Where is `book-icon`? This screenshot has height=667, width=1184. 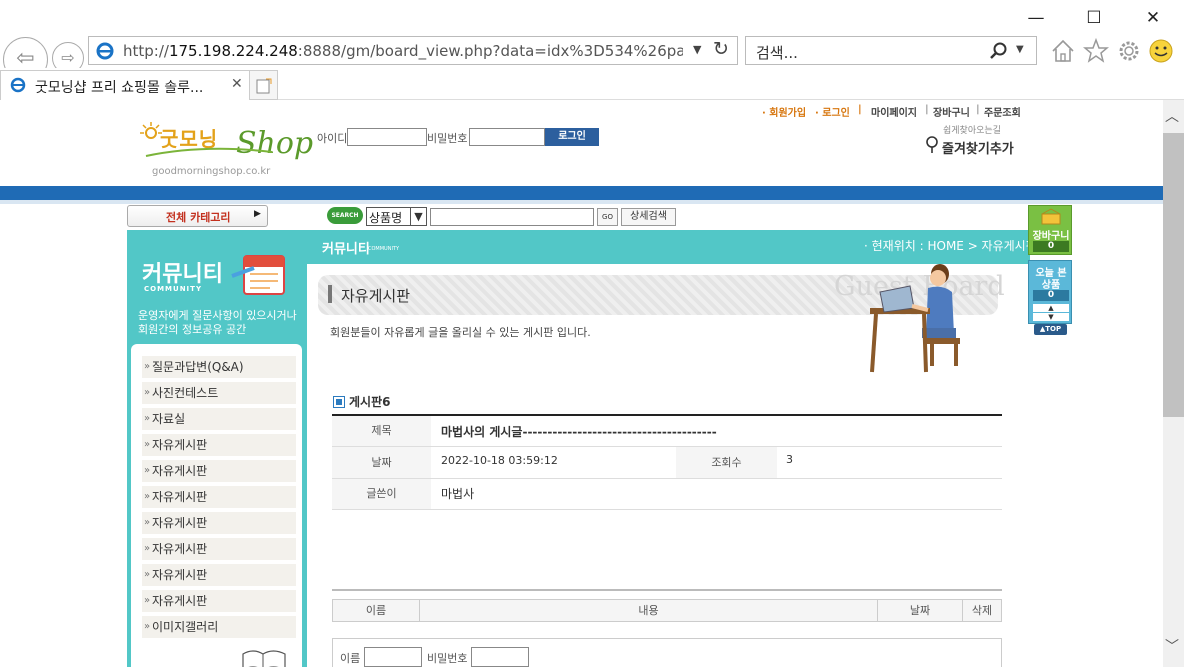
book-icon is located at coordinates (264, 658).